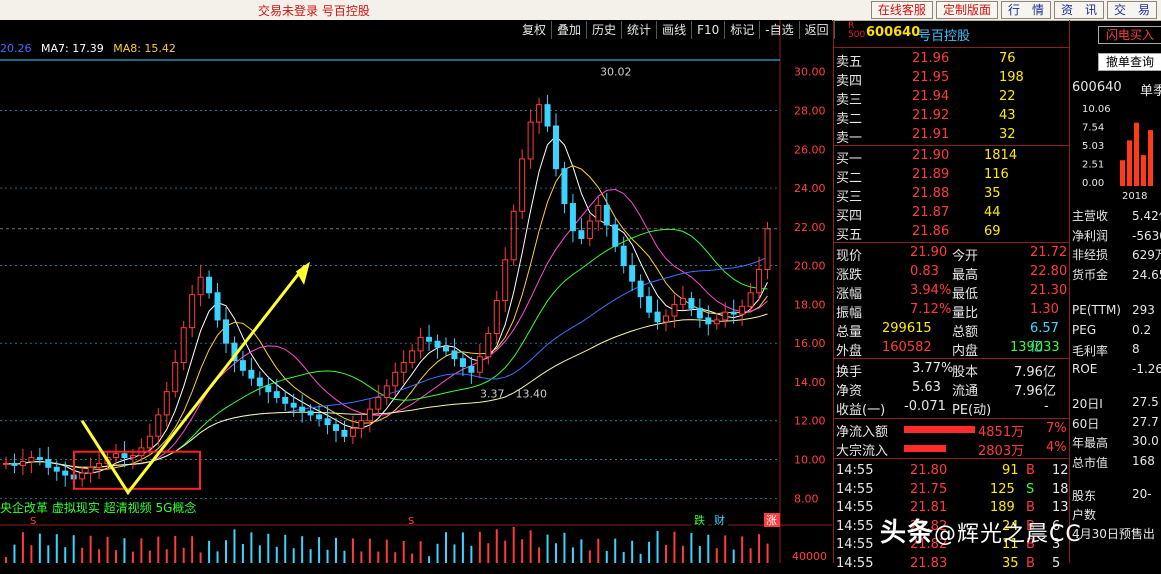 The image size is (1161, 574). What do you see at coordinates (849, 351) in the screenshot?
I see `stat-label: 外盘` at bounding box center [849, 351].